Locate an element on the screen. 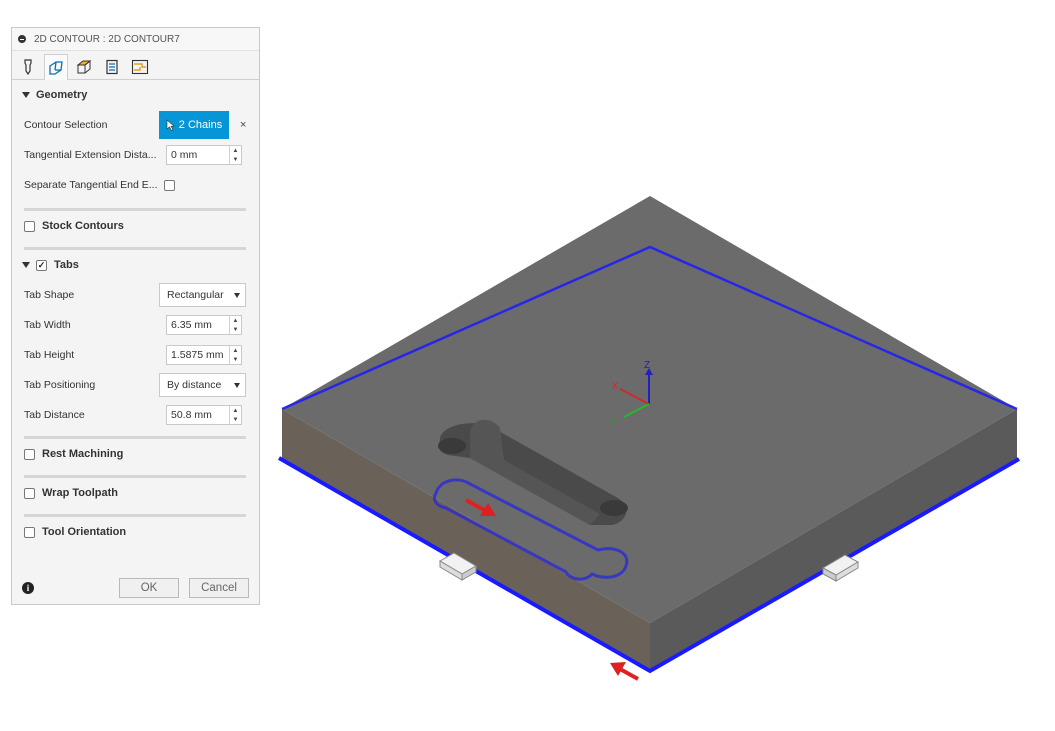 This screenshot has height=731, width=1055. tab-geometry is located at coordinates (56, 67).